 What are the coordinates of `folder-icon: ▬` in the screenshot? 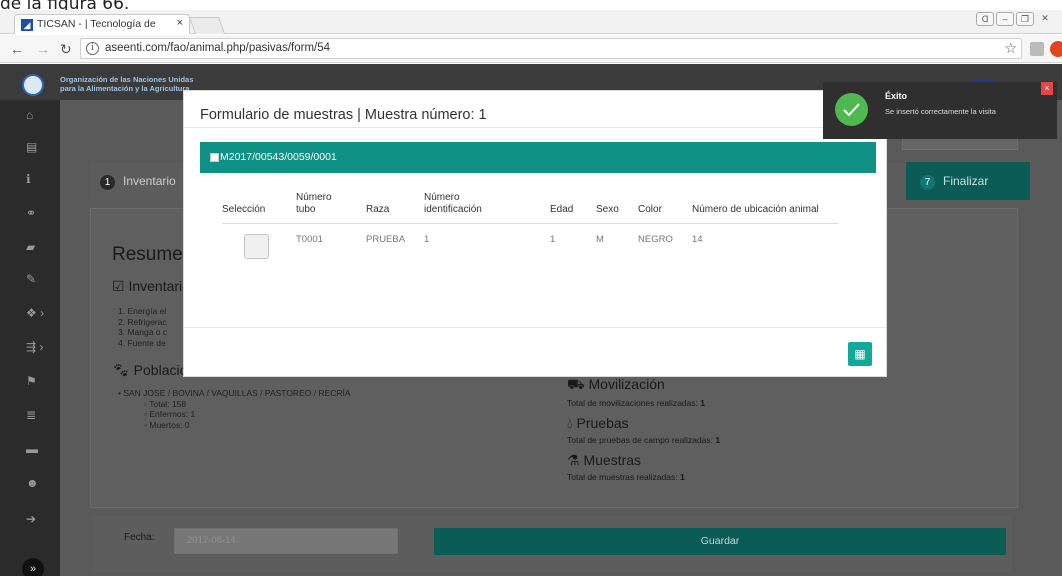 It's located at (30, 449).